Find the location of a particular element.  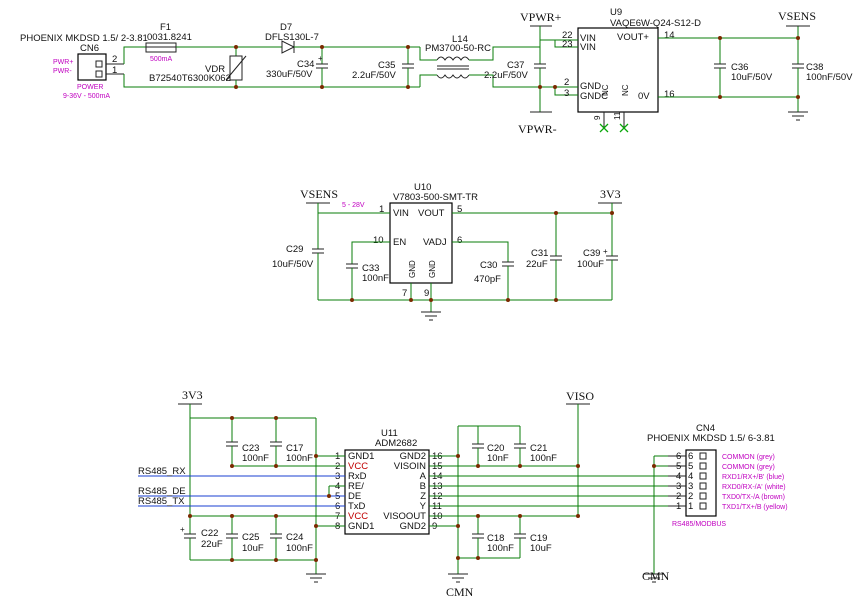

c35-value: 2.2uF/50V is located at coordinates (374, 75).